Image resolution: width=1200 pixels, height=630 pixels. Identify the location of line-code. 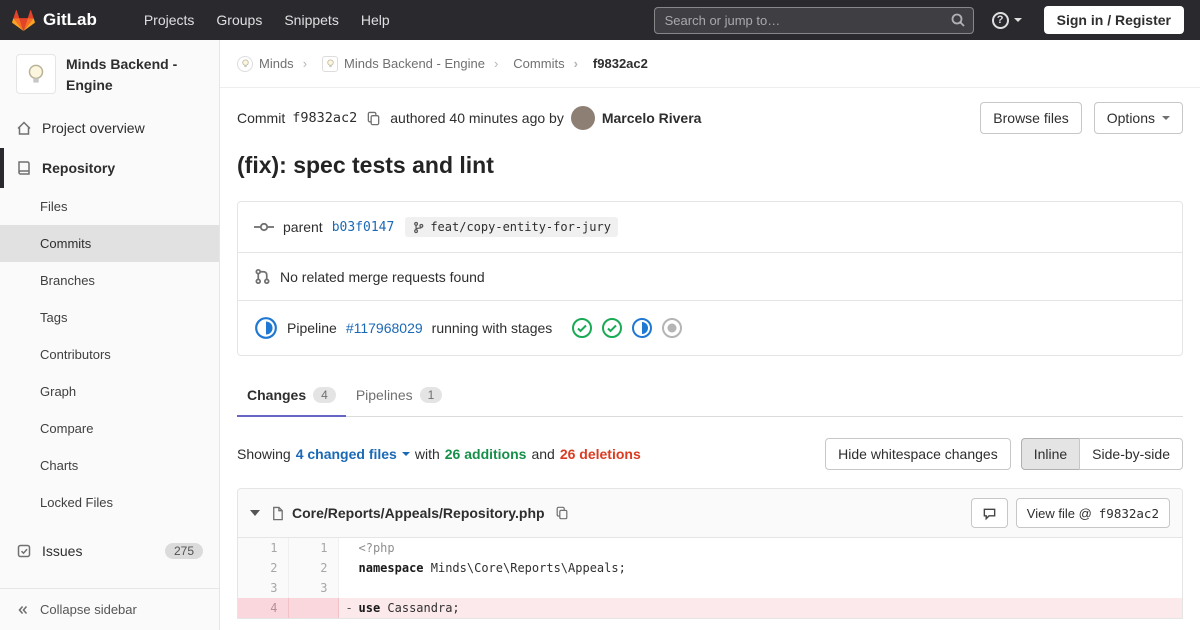
(760, 588).